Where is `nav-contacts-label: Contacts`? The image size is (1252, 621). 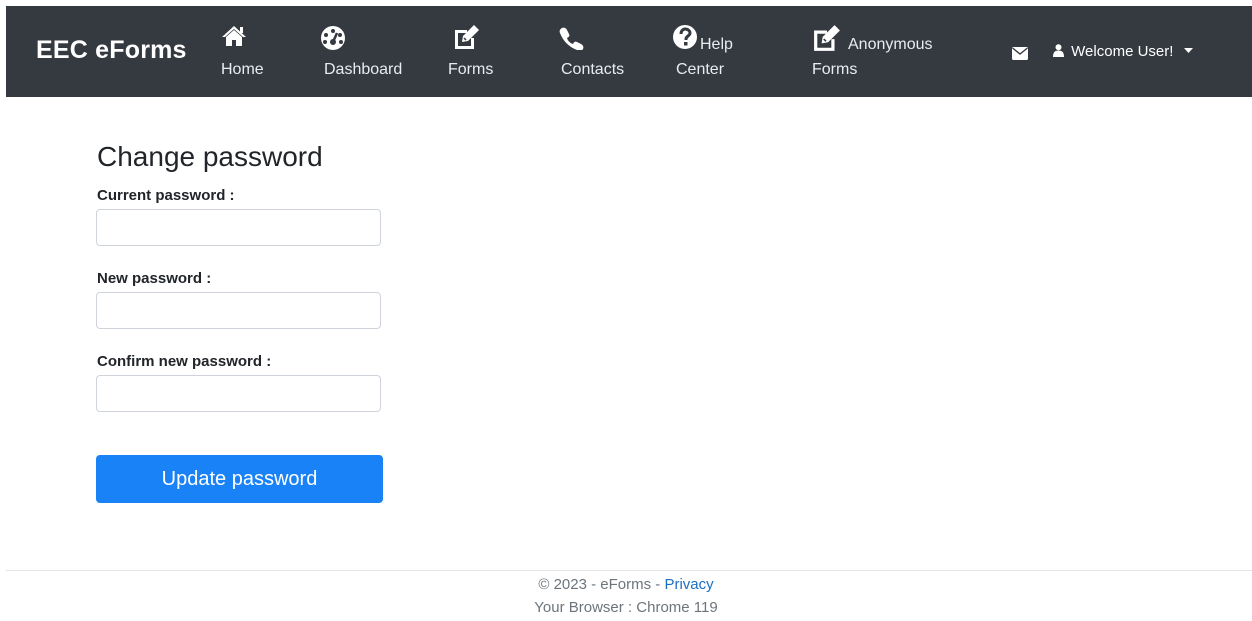
nav-contacts-label: Contacts is located at coordinates (593, 69).